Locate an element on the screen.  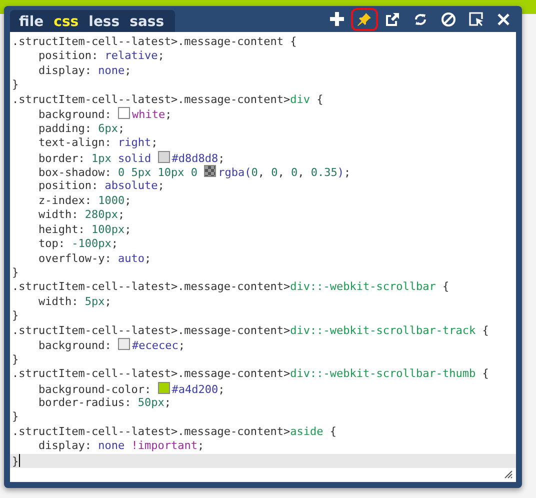
refresh-icon is located at coordinates (420, 19).